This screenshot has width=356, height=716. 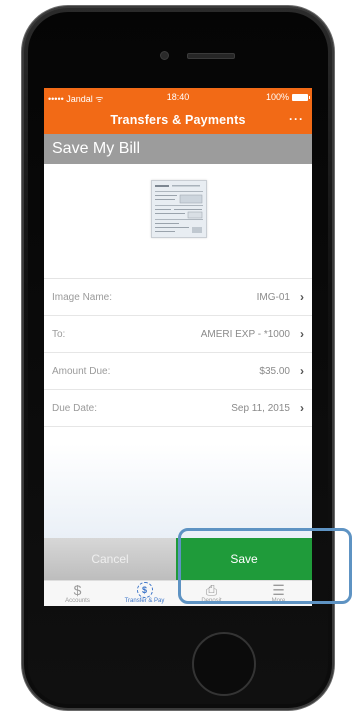 What do you see at coordinates (178, 297) in the screenshot?
I see `detail-row-image-name: Image Name: IMG-01 ›` at bounding box center [178, 297].